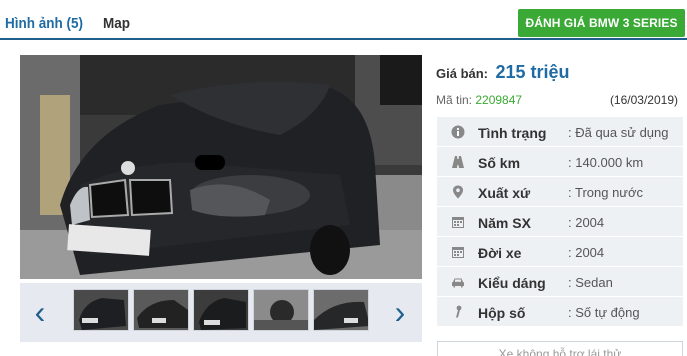 The width and height of the screenshot is (687, 356). Describe the element at coordinates (458, 192) in the screenshot. I see `map-pin-icon` at that location.